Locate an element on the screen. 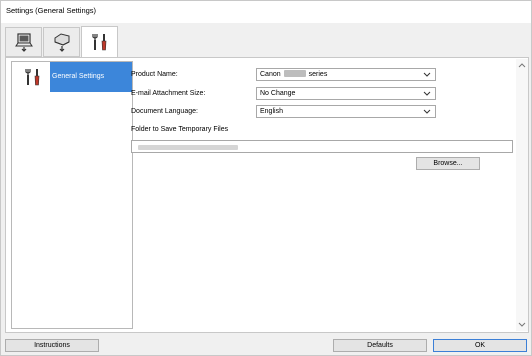 This screenshot has width=532, height=356. scanner-panel-icon is located at coordinates (61, 42).